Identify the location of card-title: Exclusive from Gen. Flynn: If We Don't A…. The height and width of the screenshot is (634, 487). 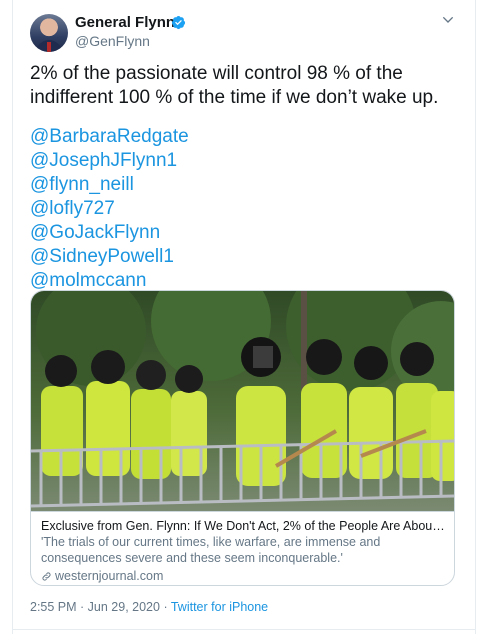
(243, 526).